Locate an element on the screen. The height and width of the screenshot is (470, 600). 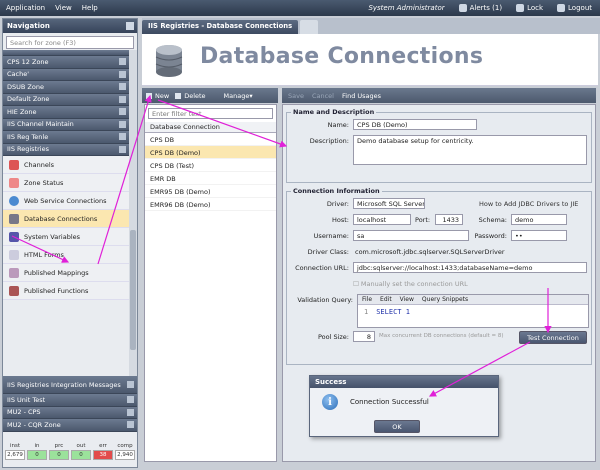
list-item: EMR96 DB (Demo) is located at coordinates (210, 204).